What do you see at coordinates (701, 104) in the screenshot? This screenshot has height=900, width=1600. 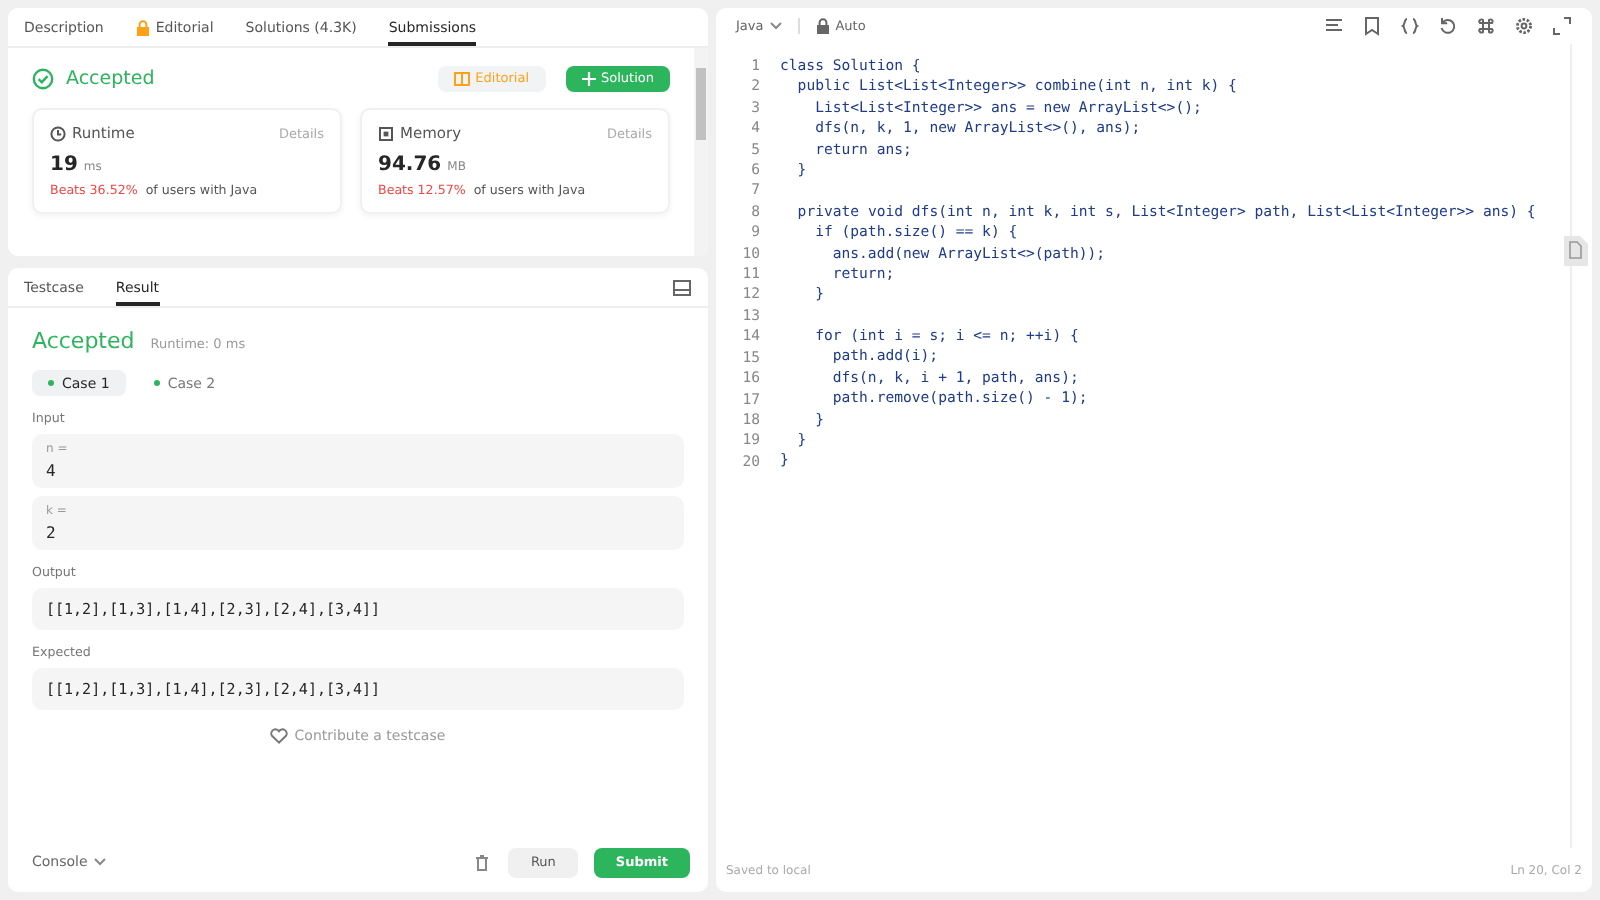 I see `scrollbar-thumb` at bounding box center [701, 104].